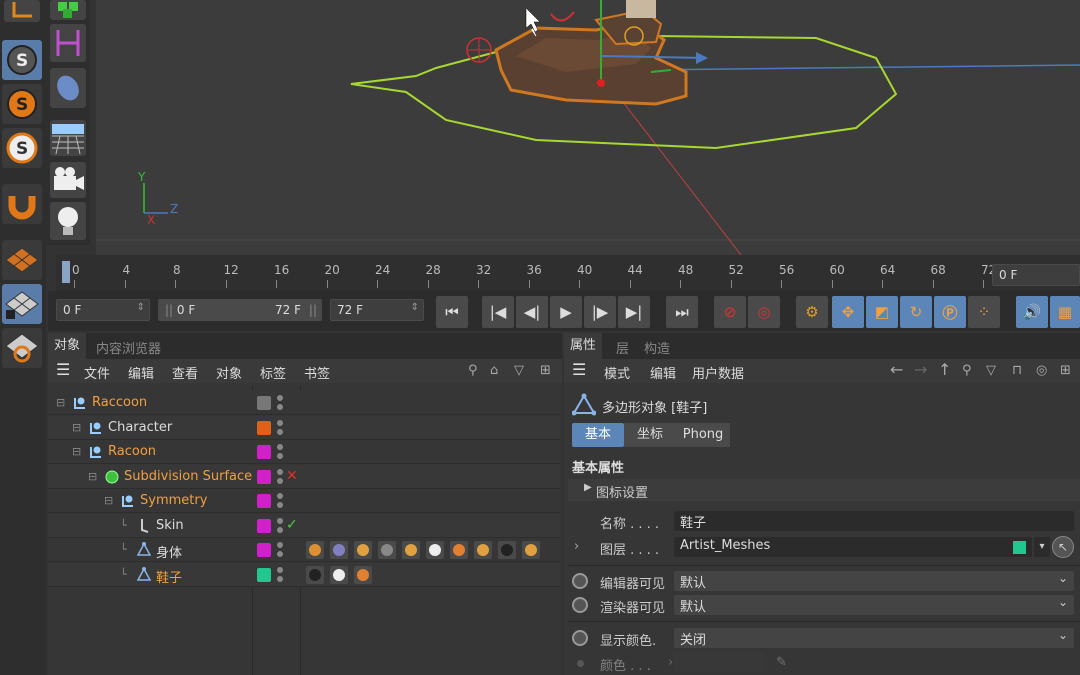 The height and width of the screenshot is (675, 1080). Describe the element at coordinates (304, 501) in the screenshot. I see `object-row: ⊟ Symmetry` at that location.